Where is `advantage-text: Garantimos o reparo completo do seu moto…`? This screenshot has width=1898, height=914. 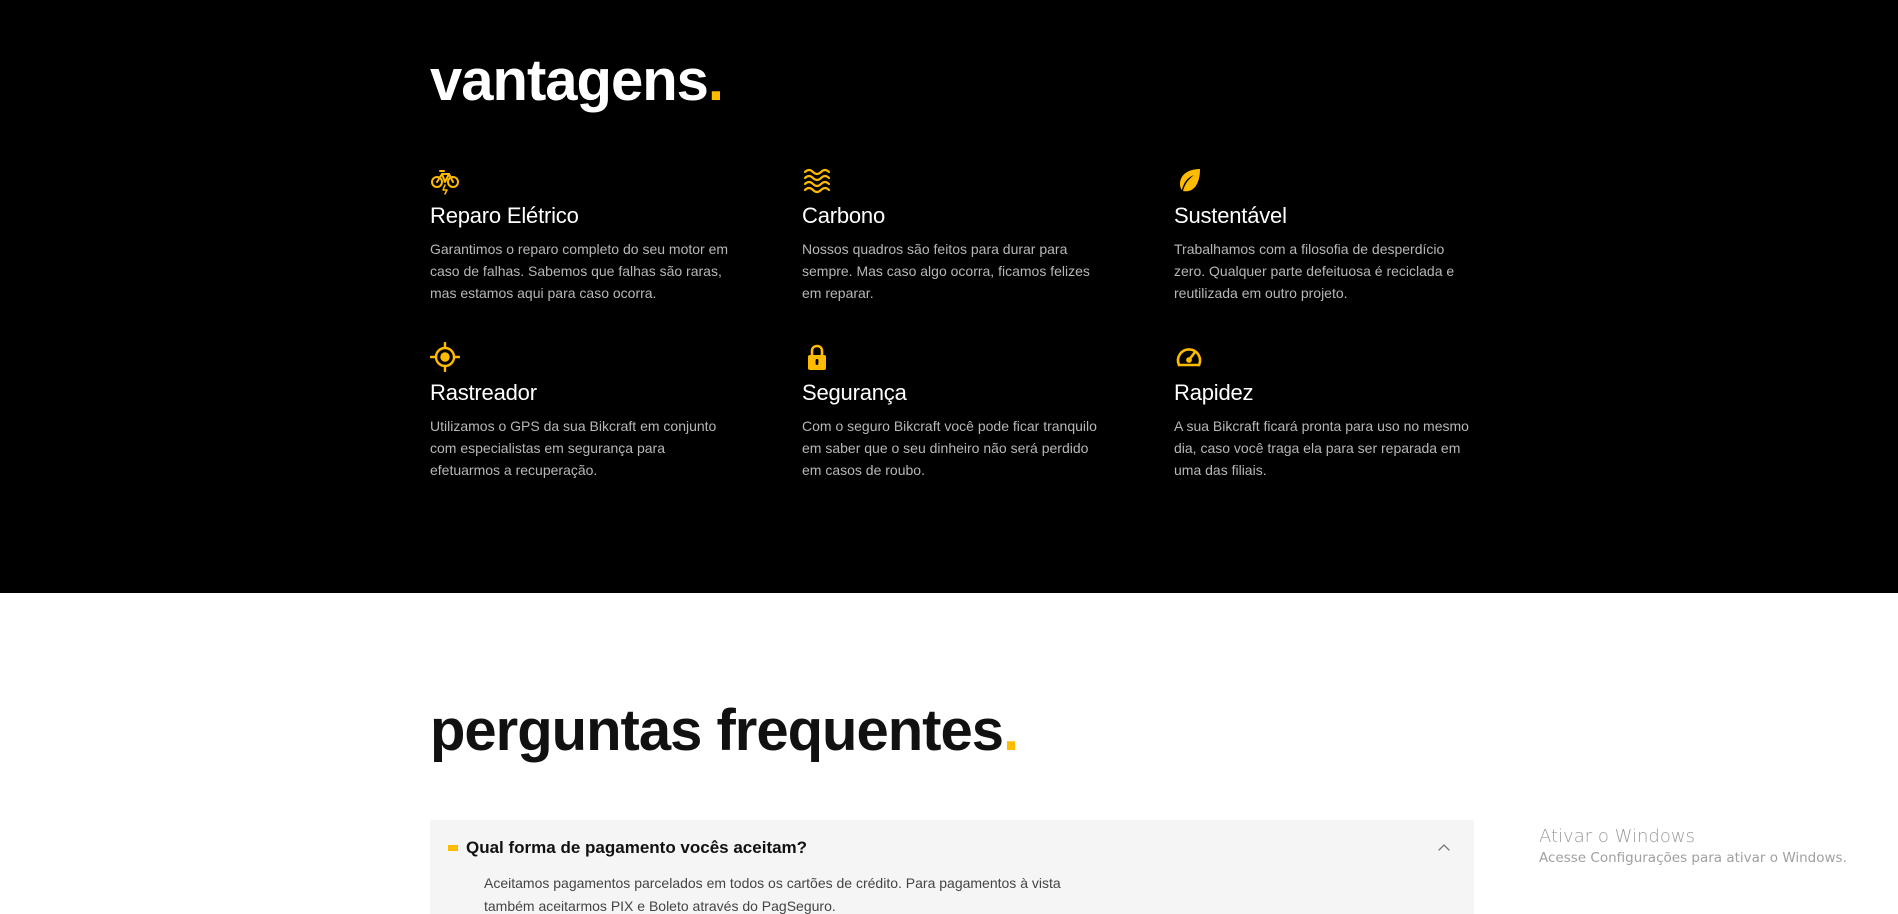 advantage-text: Garantimos o reparo completo do seu moto… is located at coordinates (579, 271).